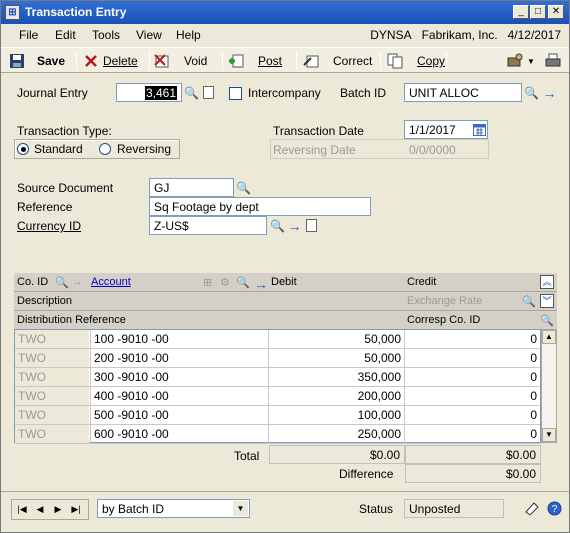 This screenshot has width=570, height=533. What do you see at coordinates (58, 509) in the screenshot?
I see `next-record-icon: ▶` at bounding box center [58, 509].